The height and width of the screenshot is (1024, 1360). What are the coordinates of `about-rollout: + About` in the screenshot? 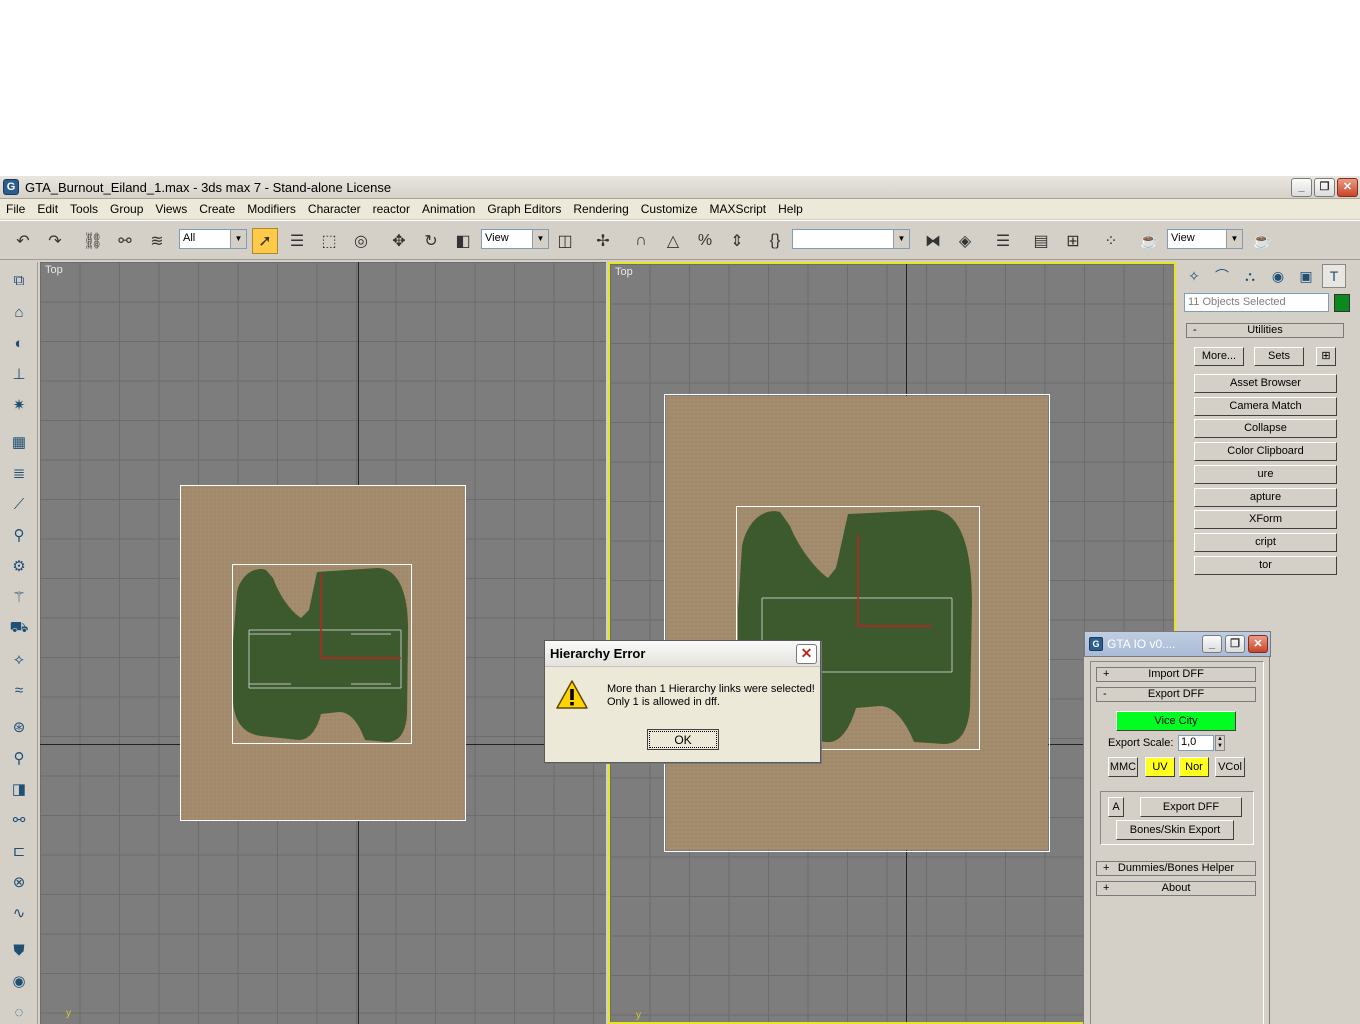 It's located at (1176, 888).